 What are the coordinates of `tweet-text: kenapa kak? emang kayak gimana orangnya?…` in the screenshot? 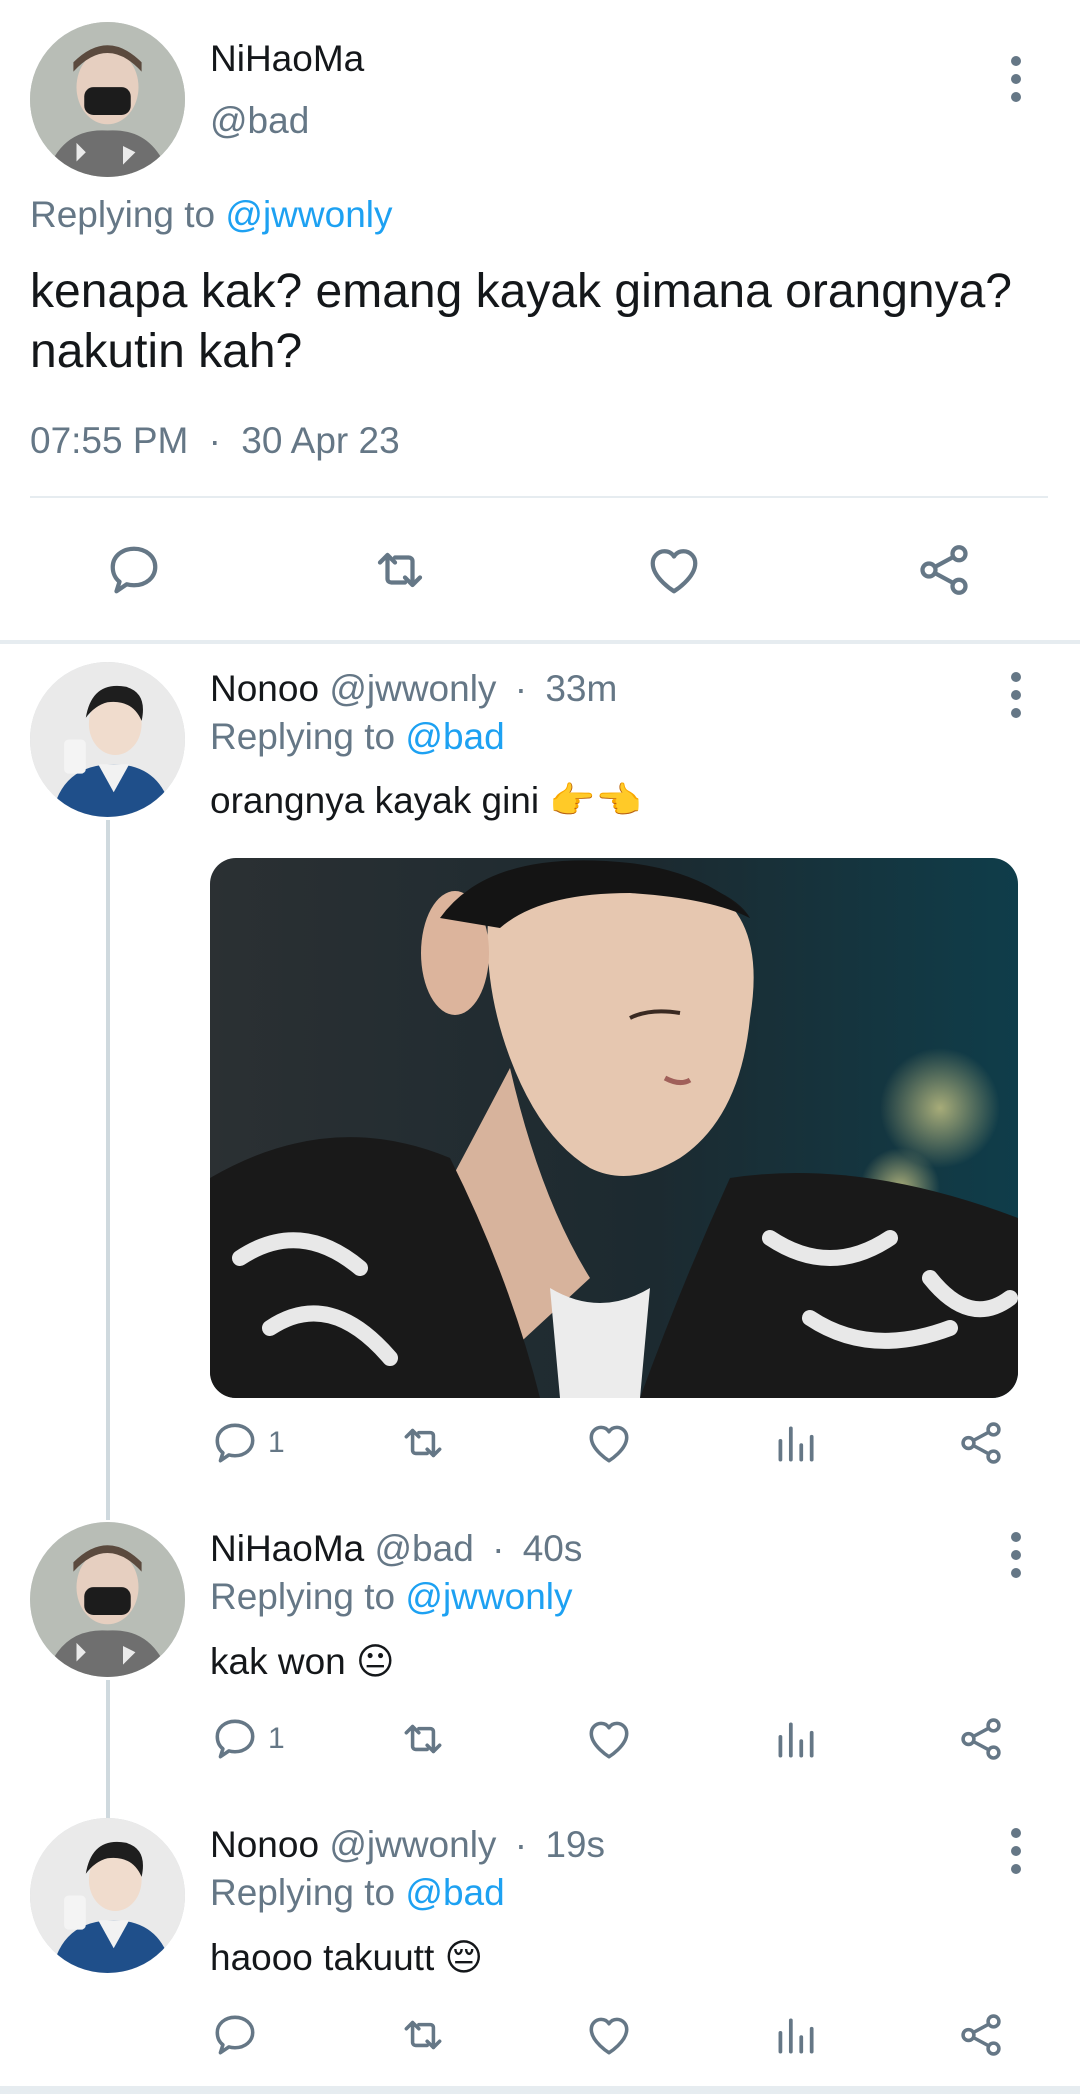 It's located at (521, 322).